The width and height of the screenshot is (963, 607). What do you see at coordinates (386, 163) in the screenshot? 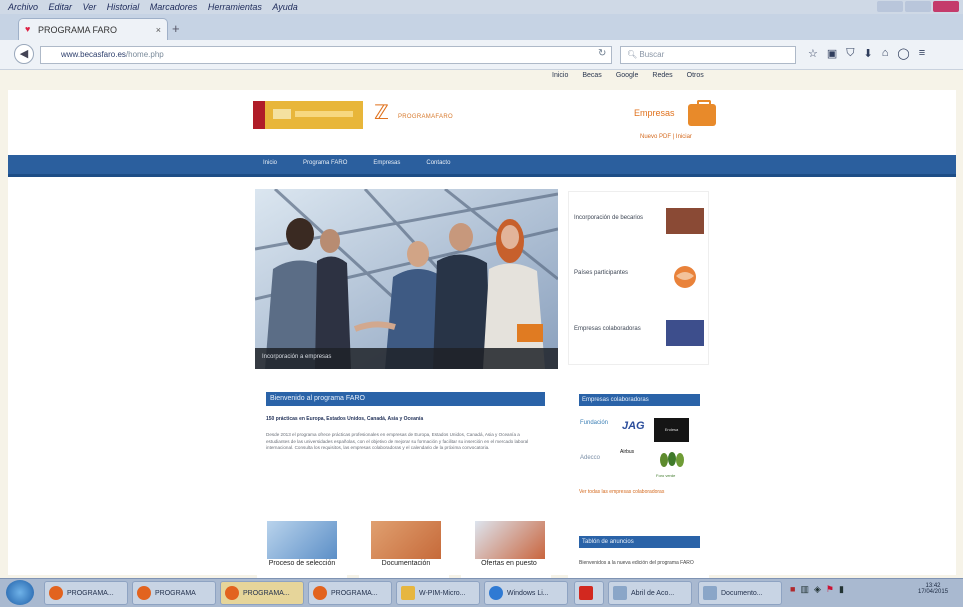
I see `nav-empresas: Empresas` at bounding box center [386, 163].